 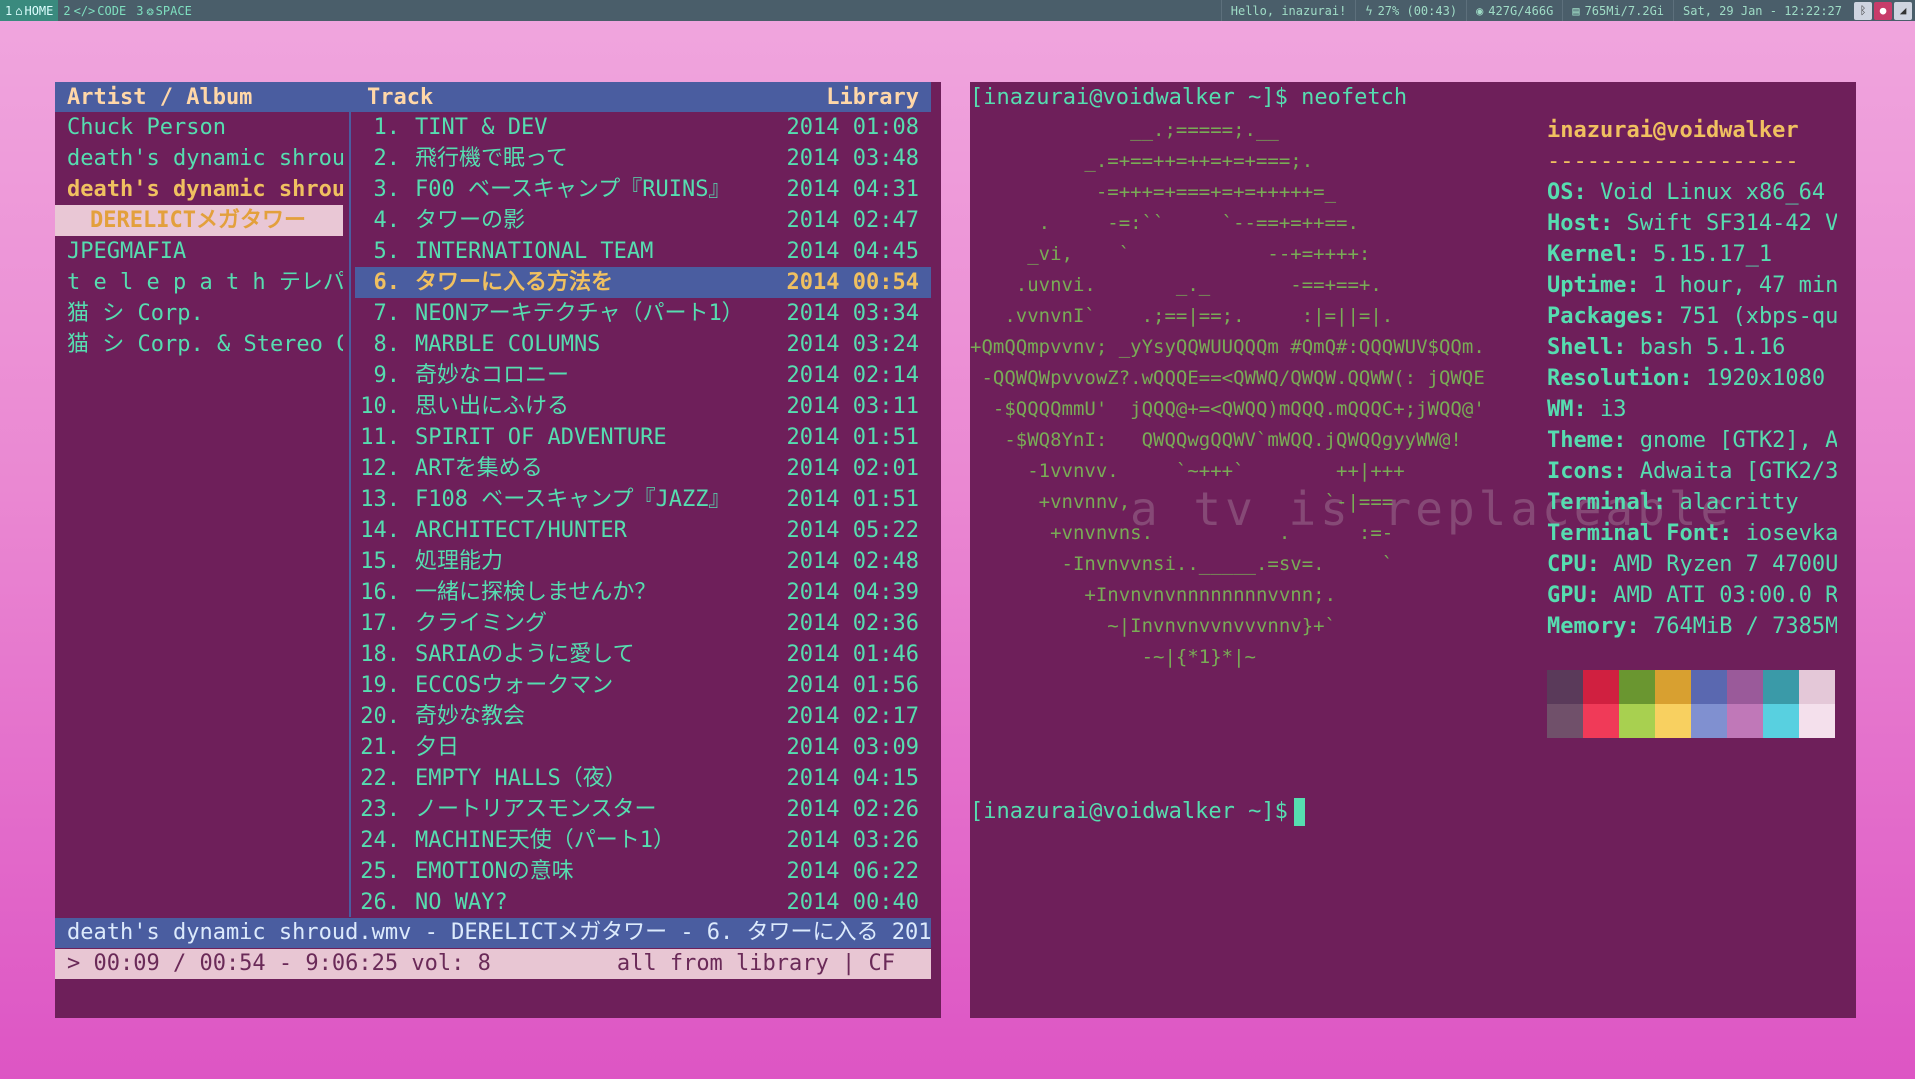 I want to click on track-row: 26. NO WAY? 2014 00:40, so click(x=643, y=902).